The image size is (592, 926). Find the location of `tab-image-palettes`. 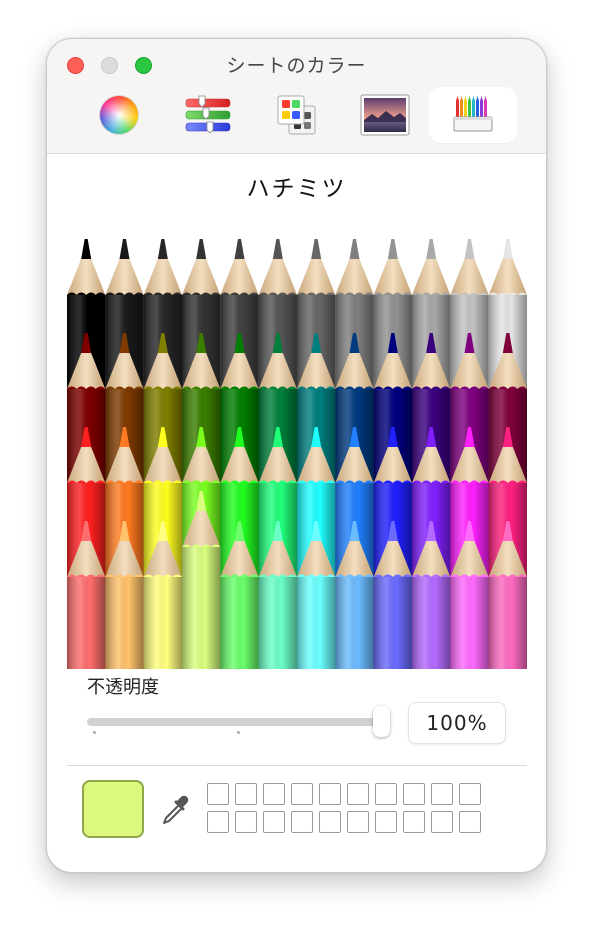

tab-image-palettes is located at coordinates (385, 115).